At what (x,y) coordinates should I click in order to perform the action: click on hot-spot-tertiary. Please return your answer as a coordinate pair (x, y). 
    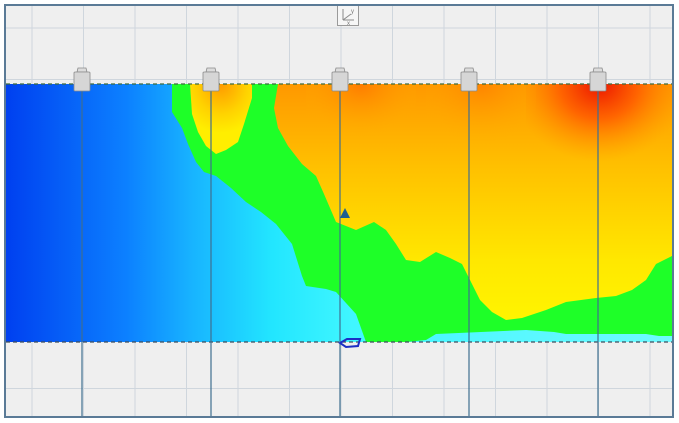
    Looking at the image, I should click on (481, 134).